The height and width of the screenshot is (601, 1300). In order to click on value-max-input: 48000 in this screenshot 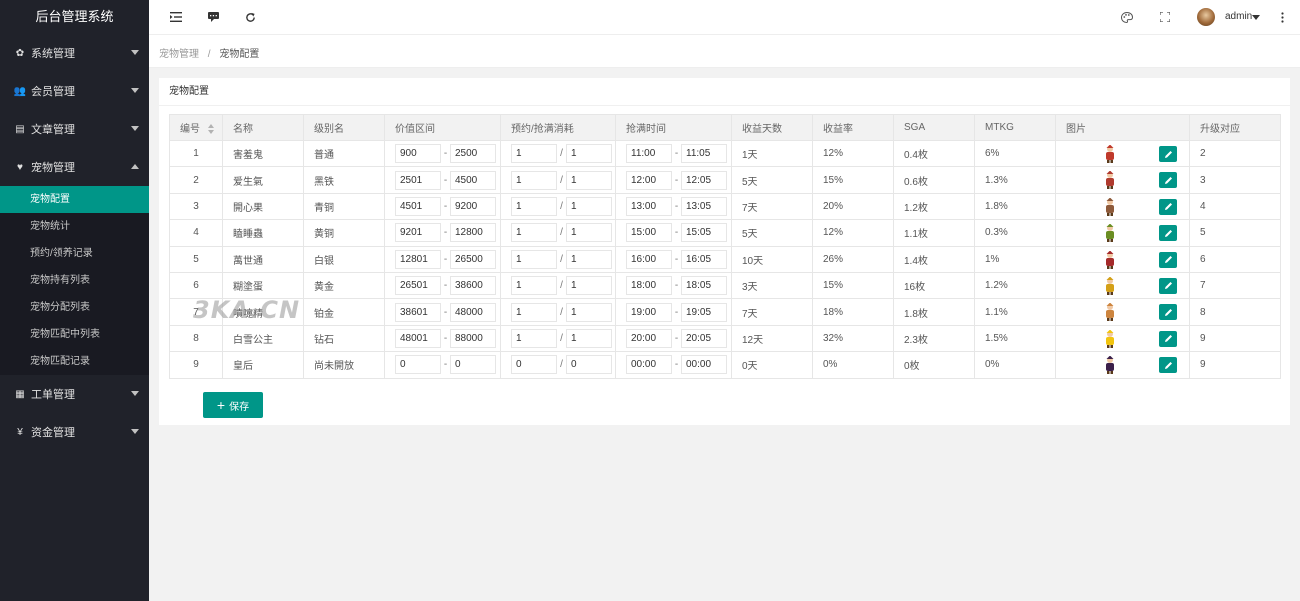, I will do `click(473, 312)`.